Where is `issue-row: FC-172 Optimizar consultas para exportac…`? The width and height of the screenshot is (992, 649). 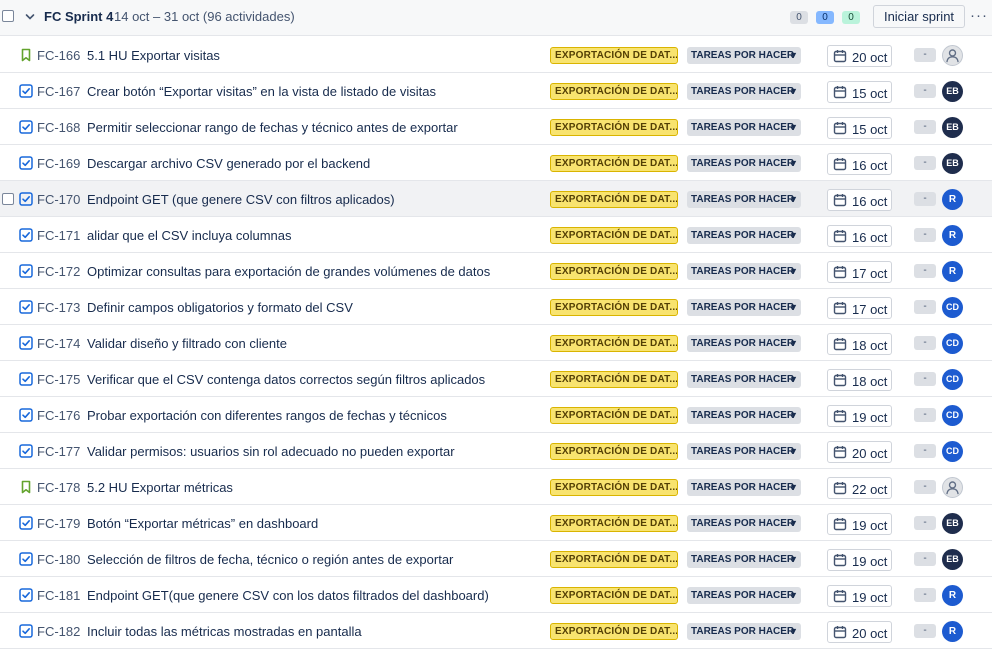
issue-row: FC-172 Optimizar consultas para exportac… is located at coordinates (496, 271).